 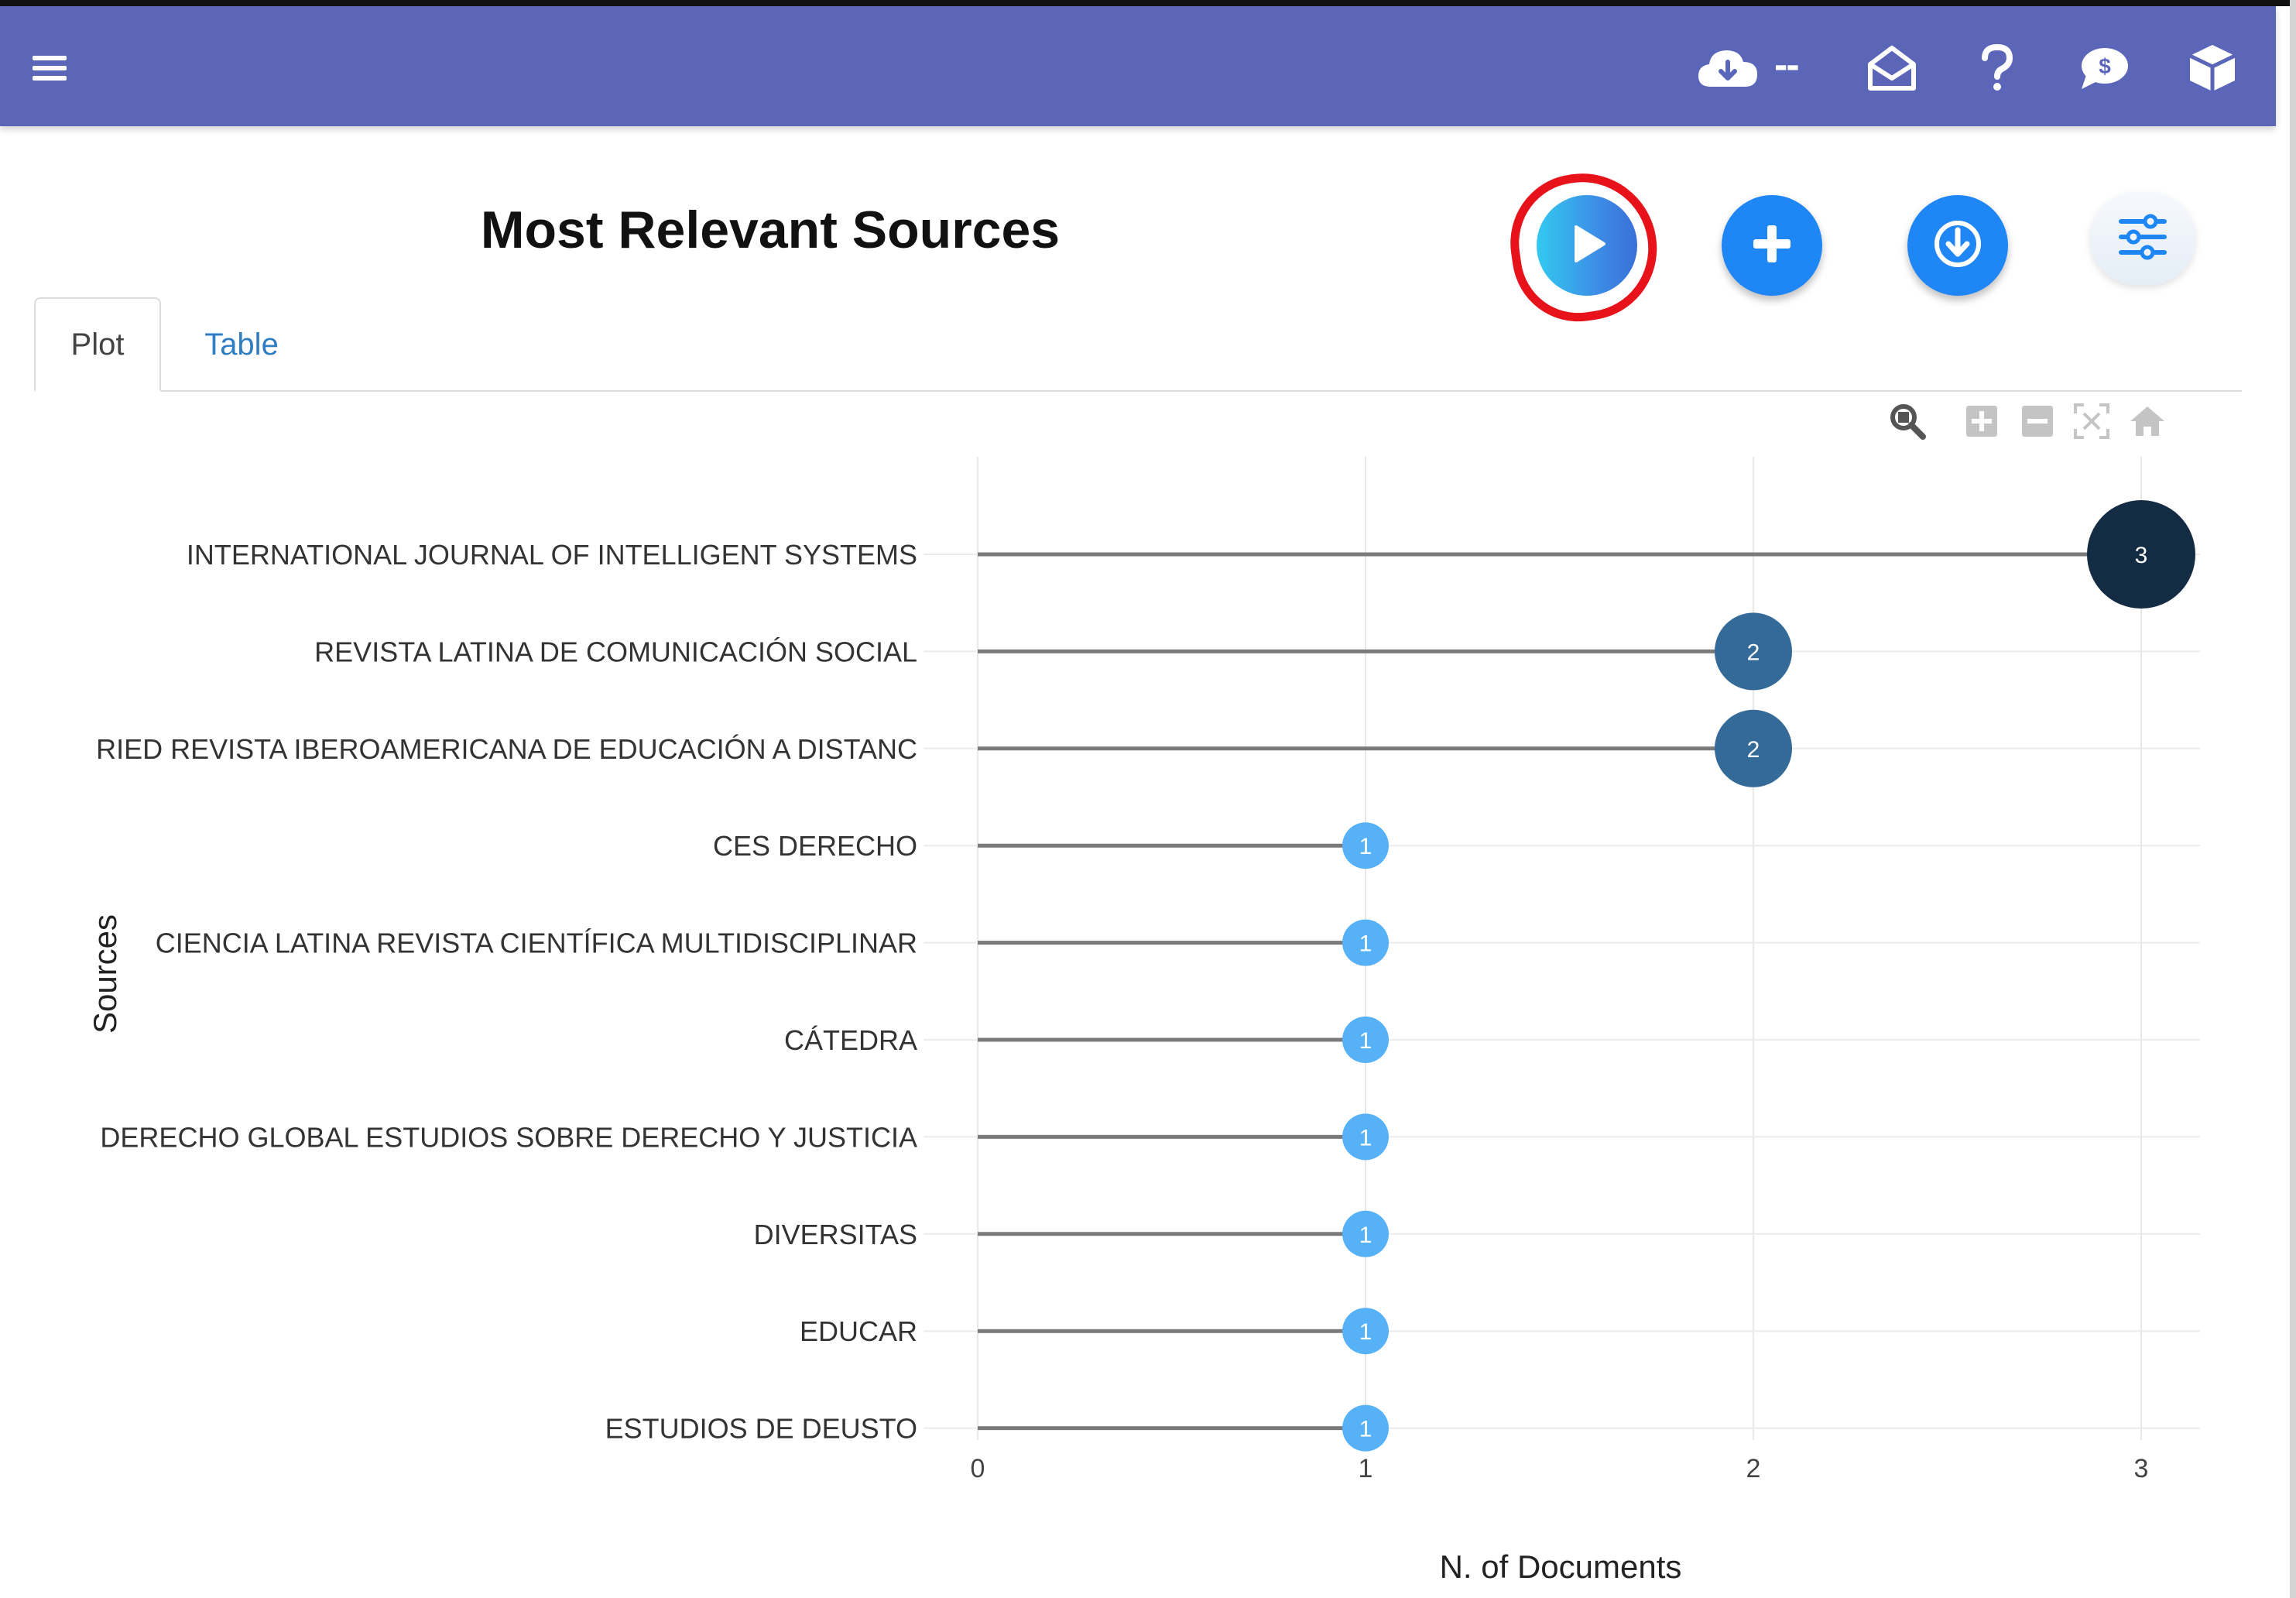 I want to click on add-to-report-button, so click(x=1772, y=246).